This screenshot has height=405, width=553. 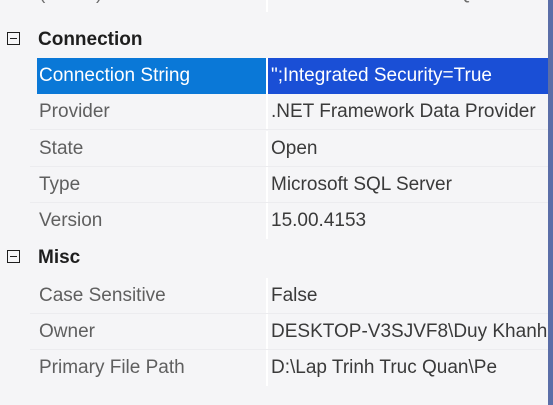 What do you see at coordinates (408, 6) in the screenshot?
I see `property-value: D:\LAP TRINH TRUC QUAN` at bounding box center [408, 6].